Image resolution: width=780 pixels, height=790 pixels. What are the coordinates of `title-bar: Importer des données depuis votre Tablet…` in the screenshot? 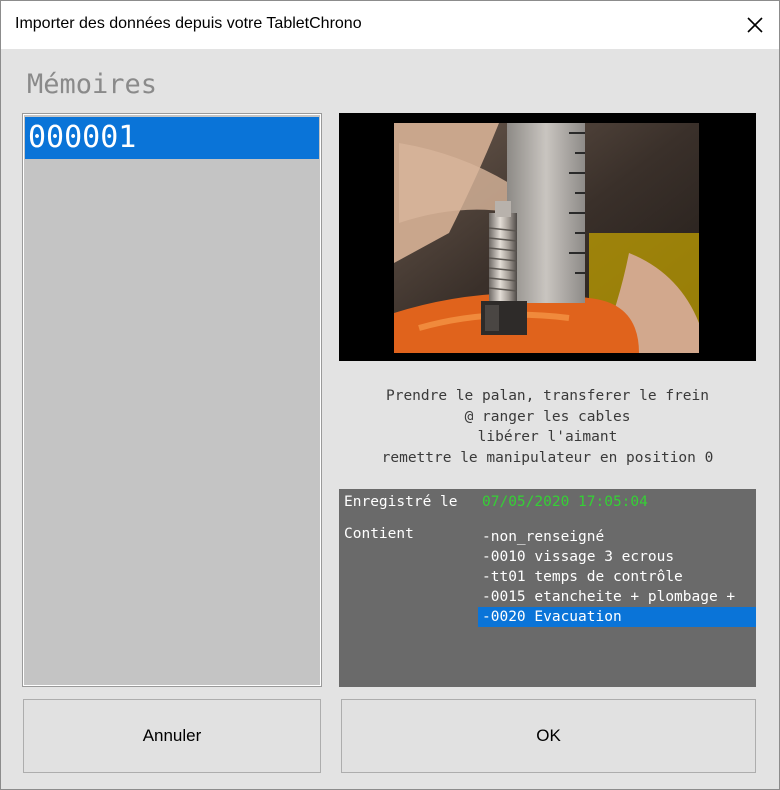 It's located at (390, 25).